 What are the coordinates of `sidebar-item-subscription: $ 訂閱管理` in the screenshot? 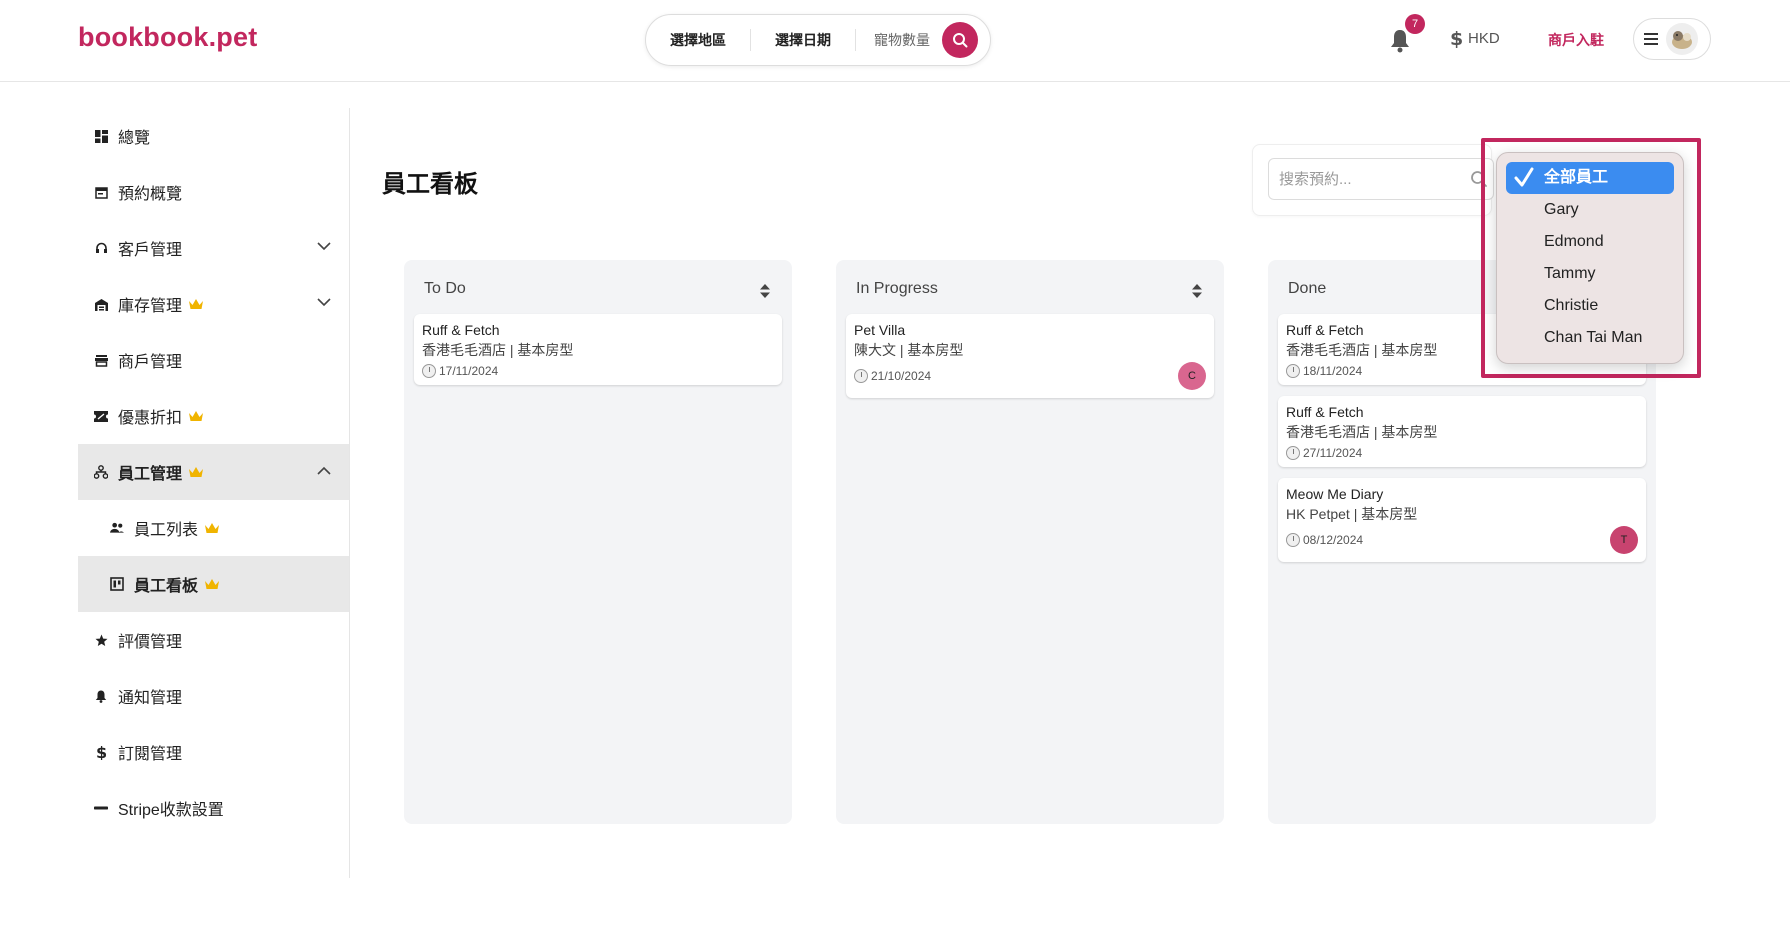 It's located at (213, 752).